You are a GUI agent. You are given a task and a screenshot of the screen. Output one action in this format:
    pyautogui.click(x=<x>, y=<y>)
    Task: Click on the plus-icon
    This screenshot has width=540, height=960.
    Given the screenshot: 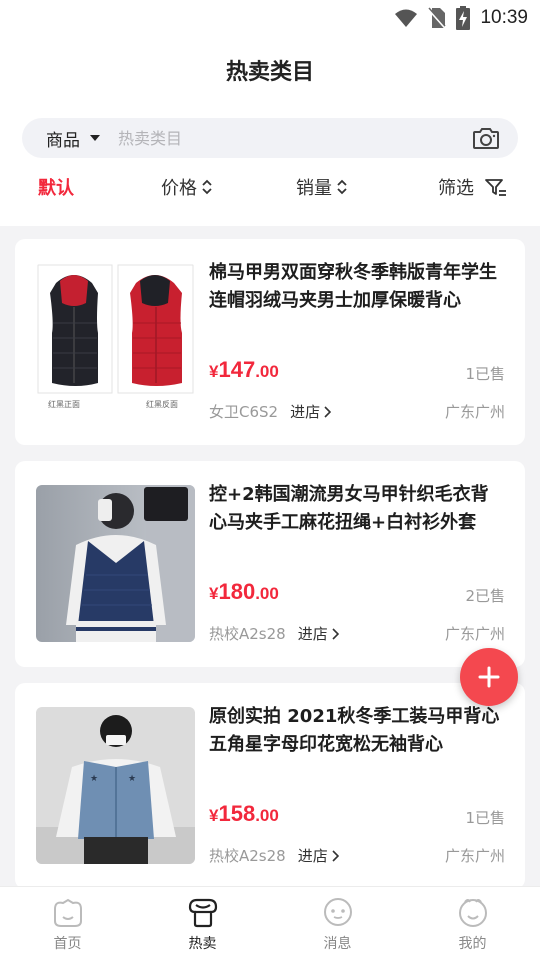 What is the action you would take?
    pyautogui.click(x=489, y=677)
    